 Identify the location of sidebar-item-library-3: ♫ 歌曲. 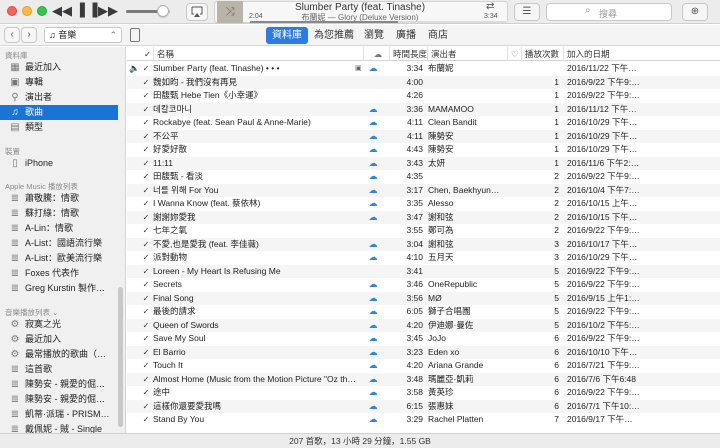
(59, 112).